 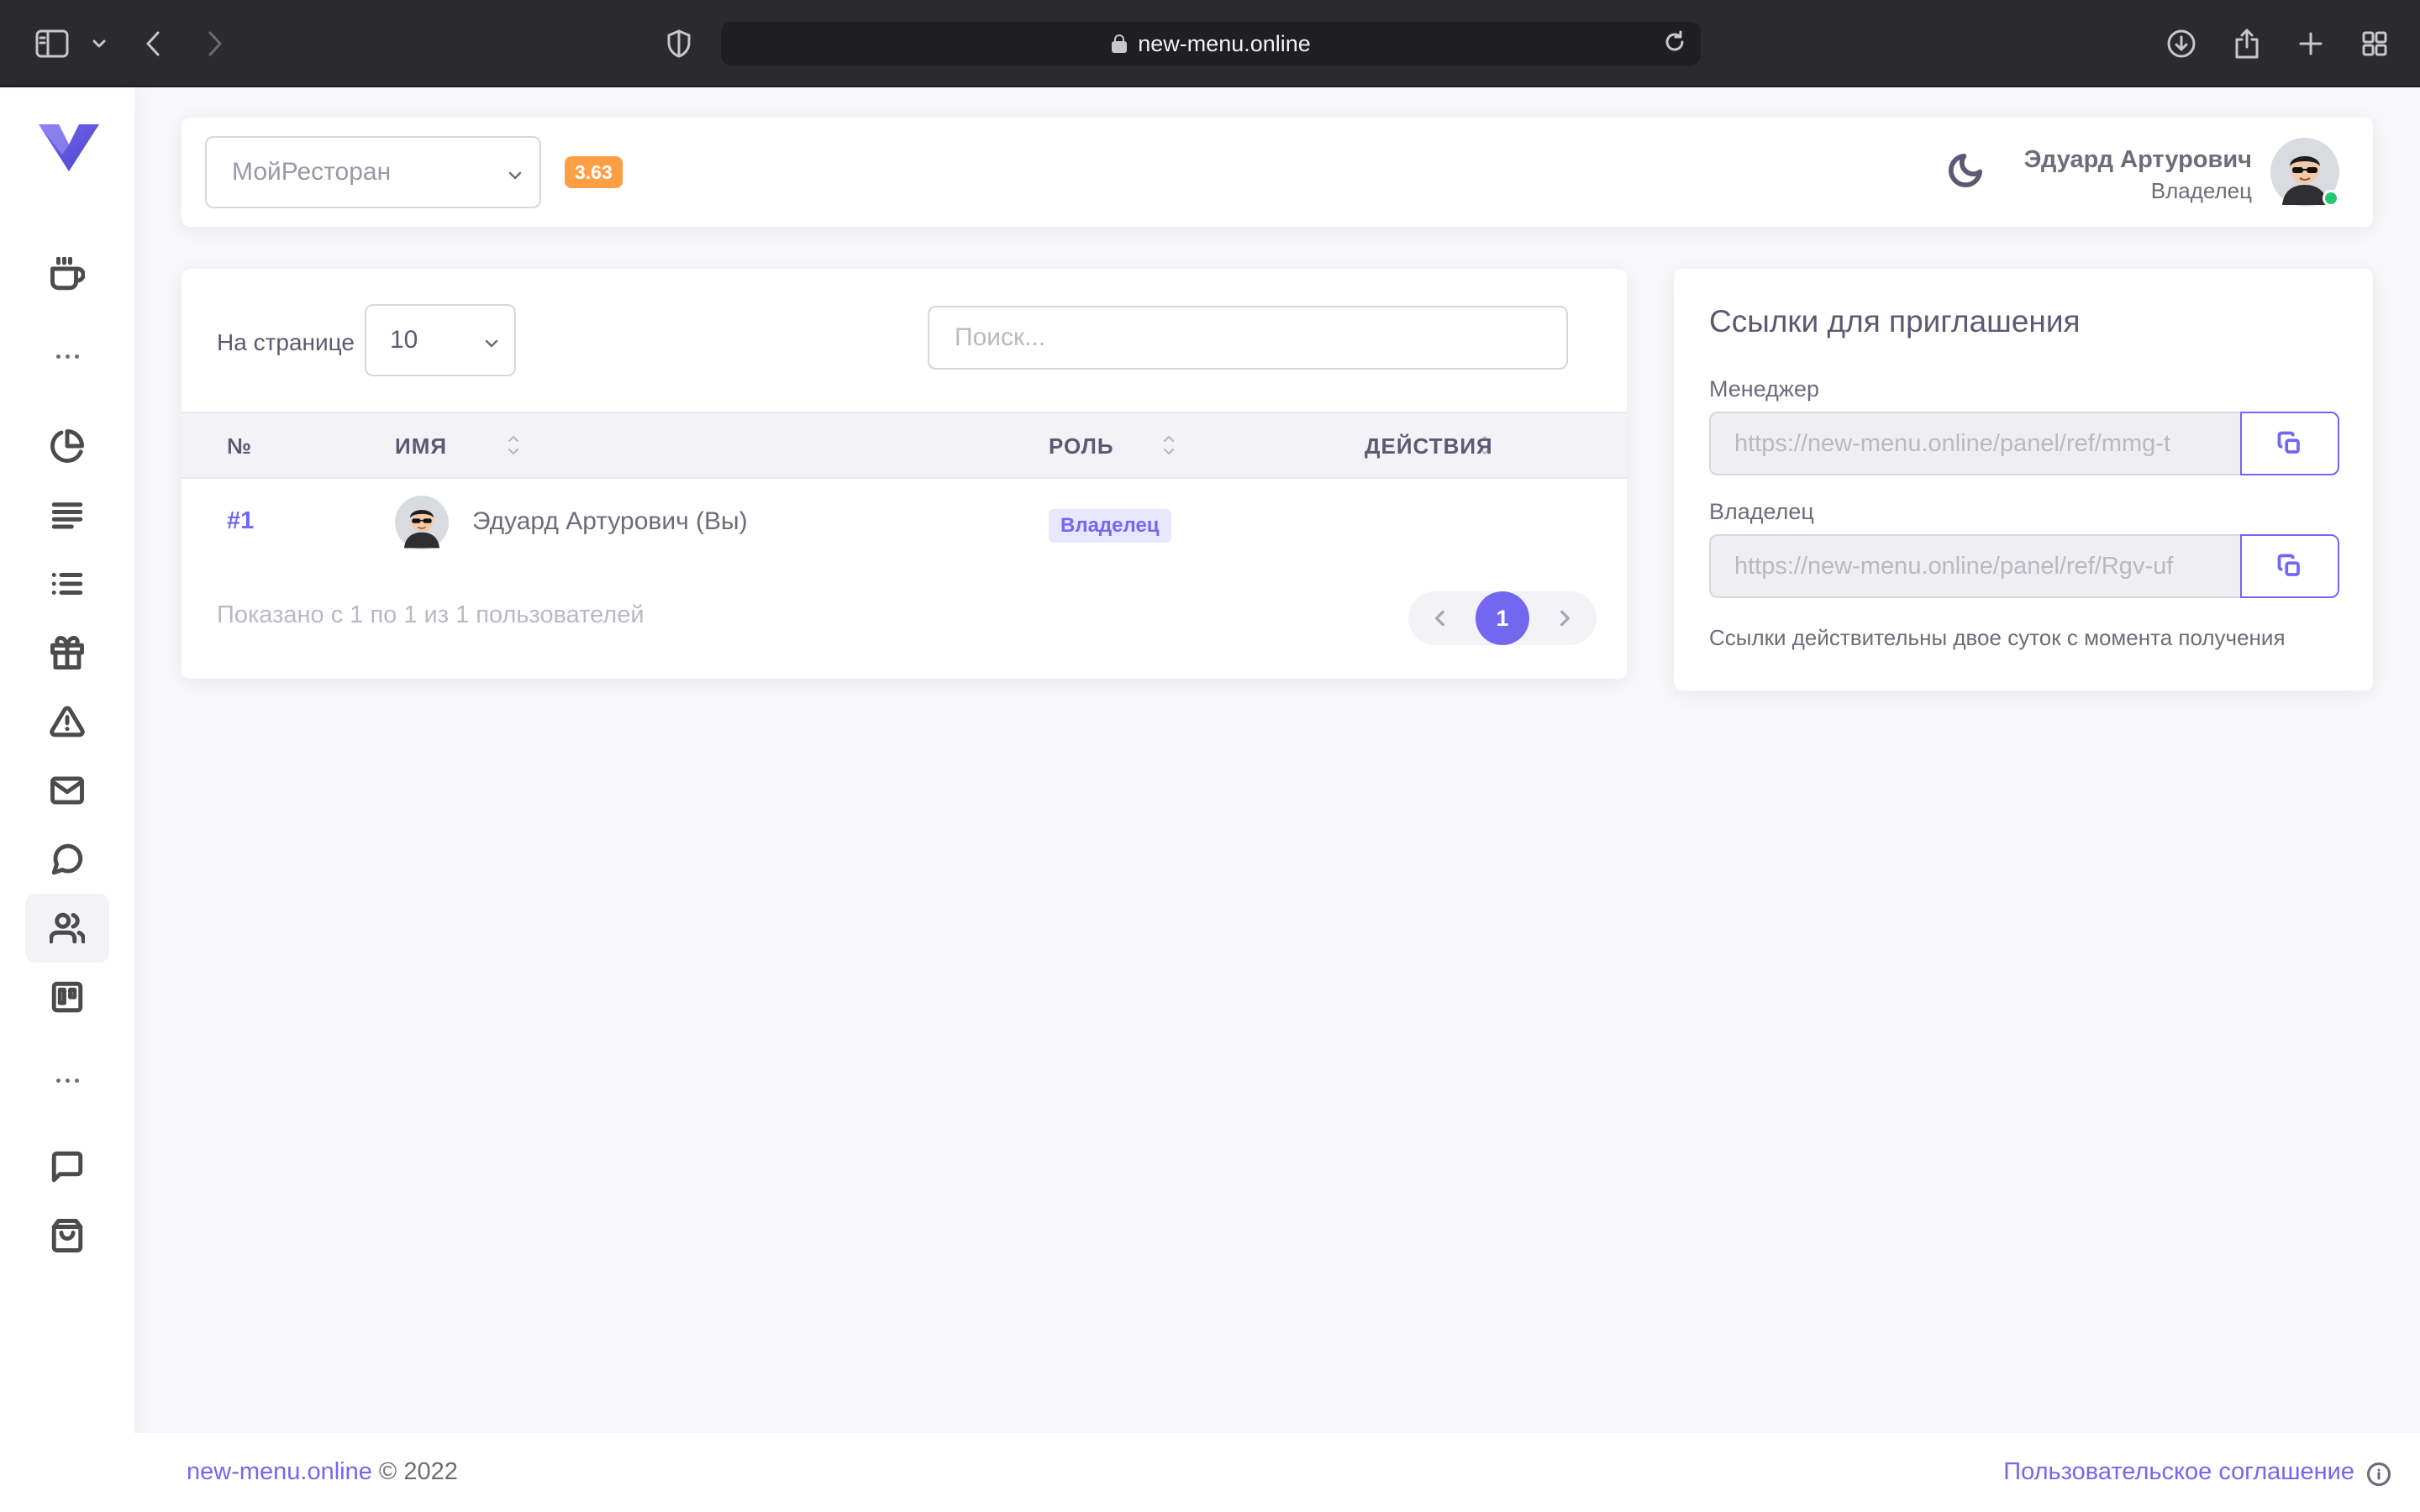 I want to click on sidebar-item-analytics, so click(x=67, y=446).